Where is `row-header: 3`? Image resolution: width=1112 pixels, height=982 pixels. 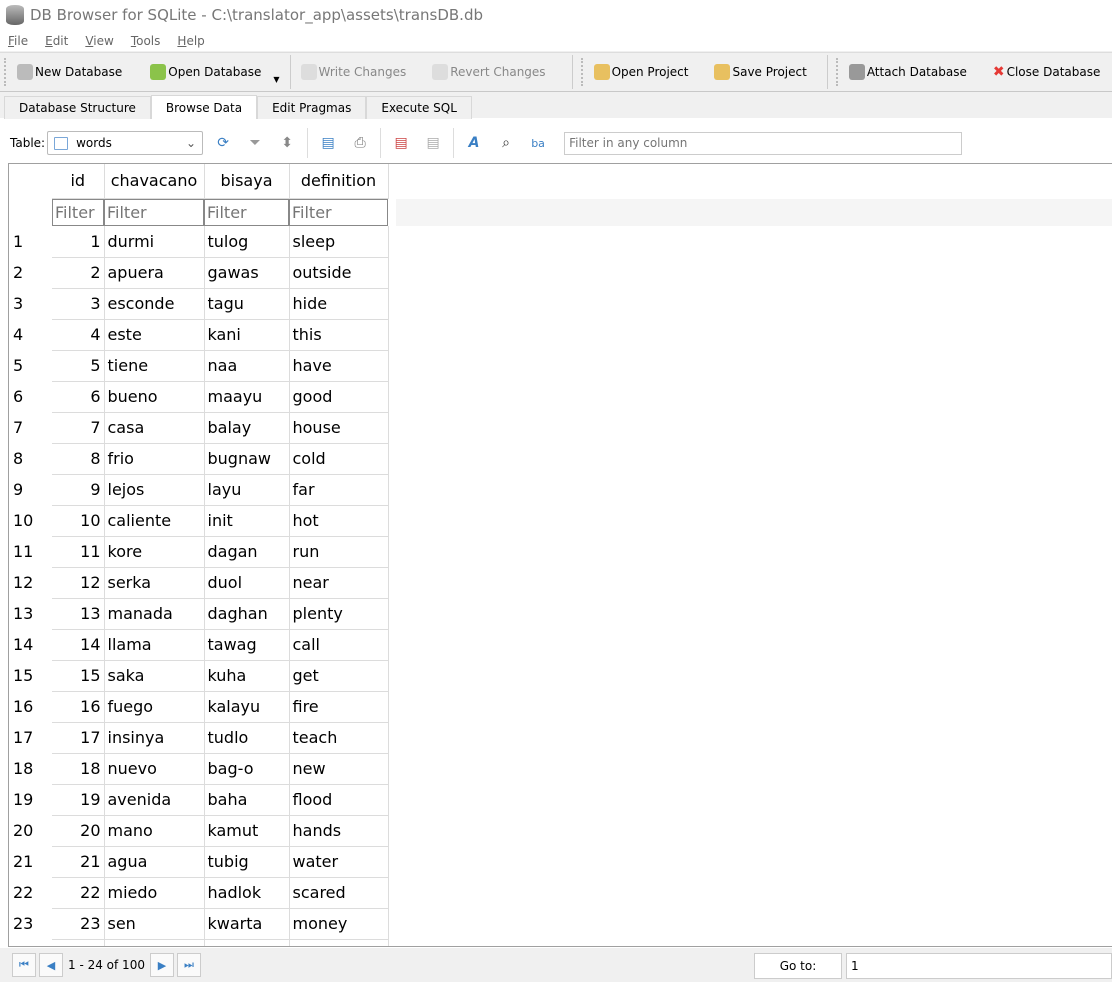 row-header: 3 is located at coordinates (30, 303).